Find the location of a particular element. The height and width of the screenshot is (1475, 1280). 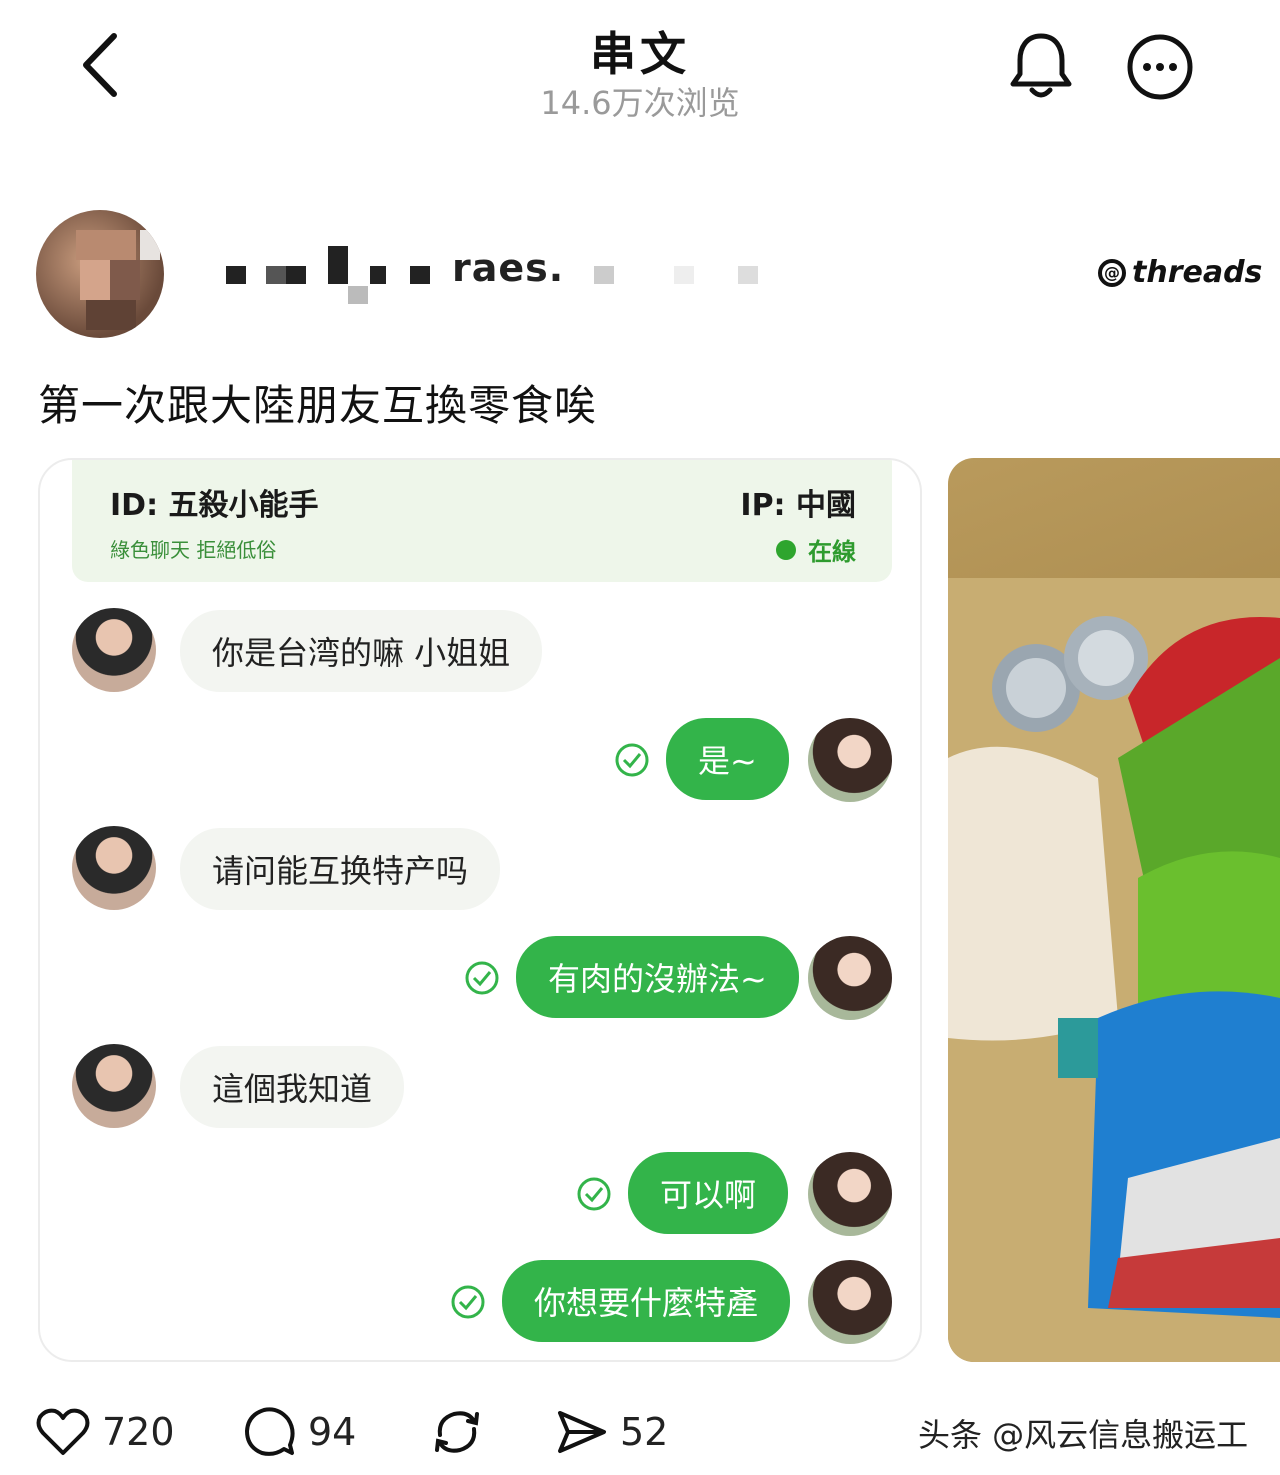

snack-photo-drawing is located at coordinates (1114, 970).